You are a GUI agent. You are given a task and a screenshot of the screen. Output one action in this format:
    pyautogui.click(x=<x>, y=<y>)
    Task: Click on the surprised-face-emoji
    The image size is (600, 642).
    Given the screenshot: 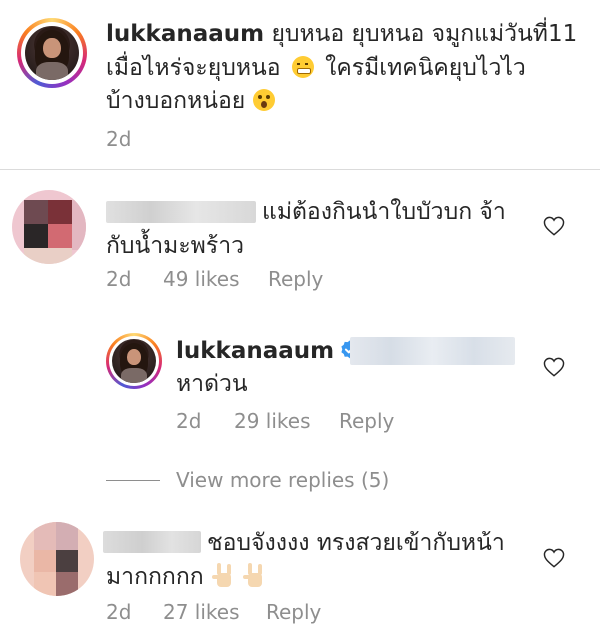 What is the action you would take?
    pyautogui.click(x=263, y=100)
    